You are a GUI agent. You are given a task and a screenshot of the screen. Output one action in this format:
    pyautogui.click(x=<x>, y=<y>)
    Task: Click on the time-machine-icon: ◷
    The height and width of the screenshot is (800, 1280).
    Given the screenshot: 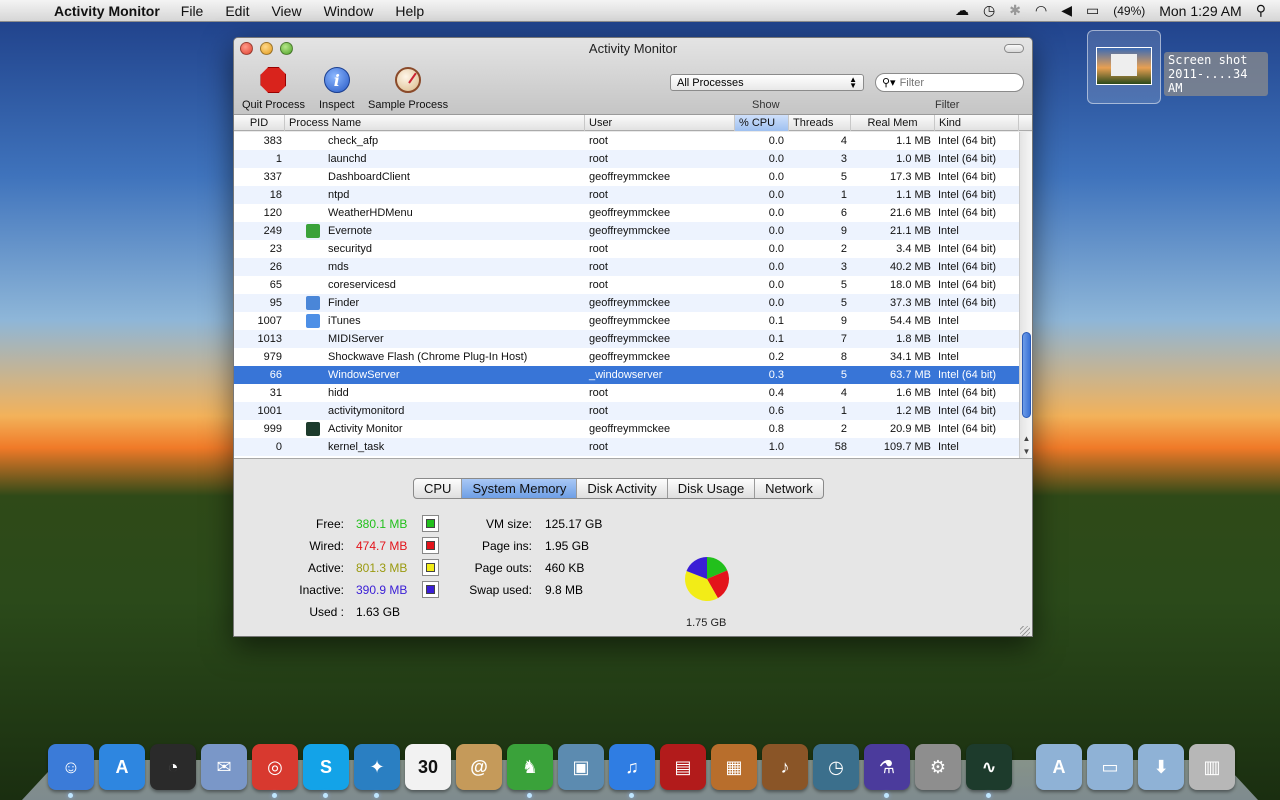 What is the action you would take?
    pyautogui.click(x=989, y=10)
    